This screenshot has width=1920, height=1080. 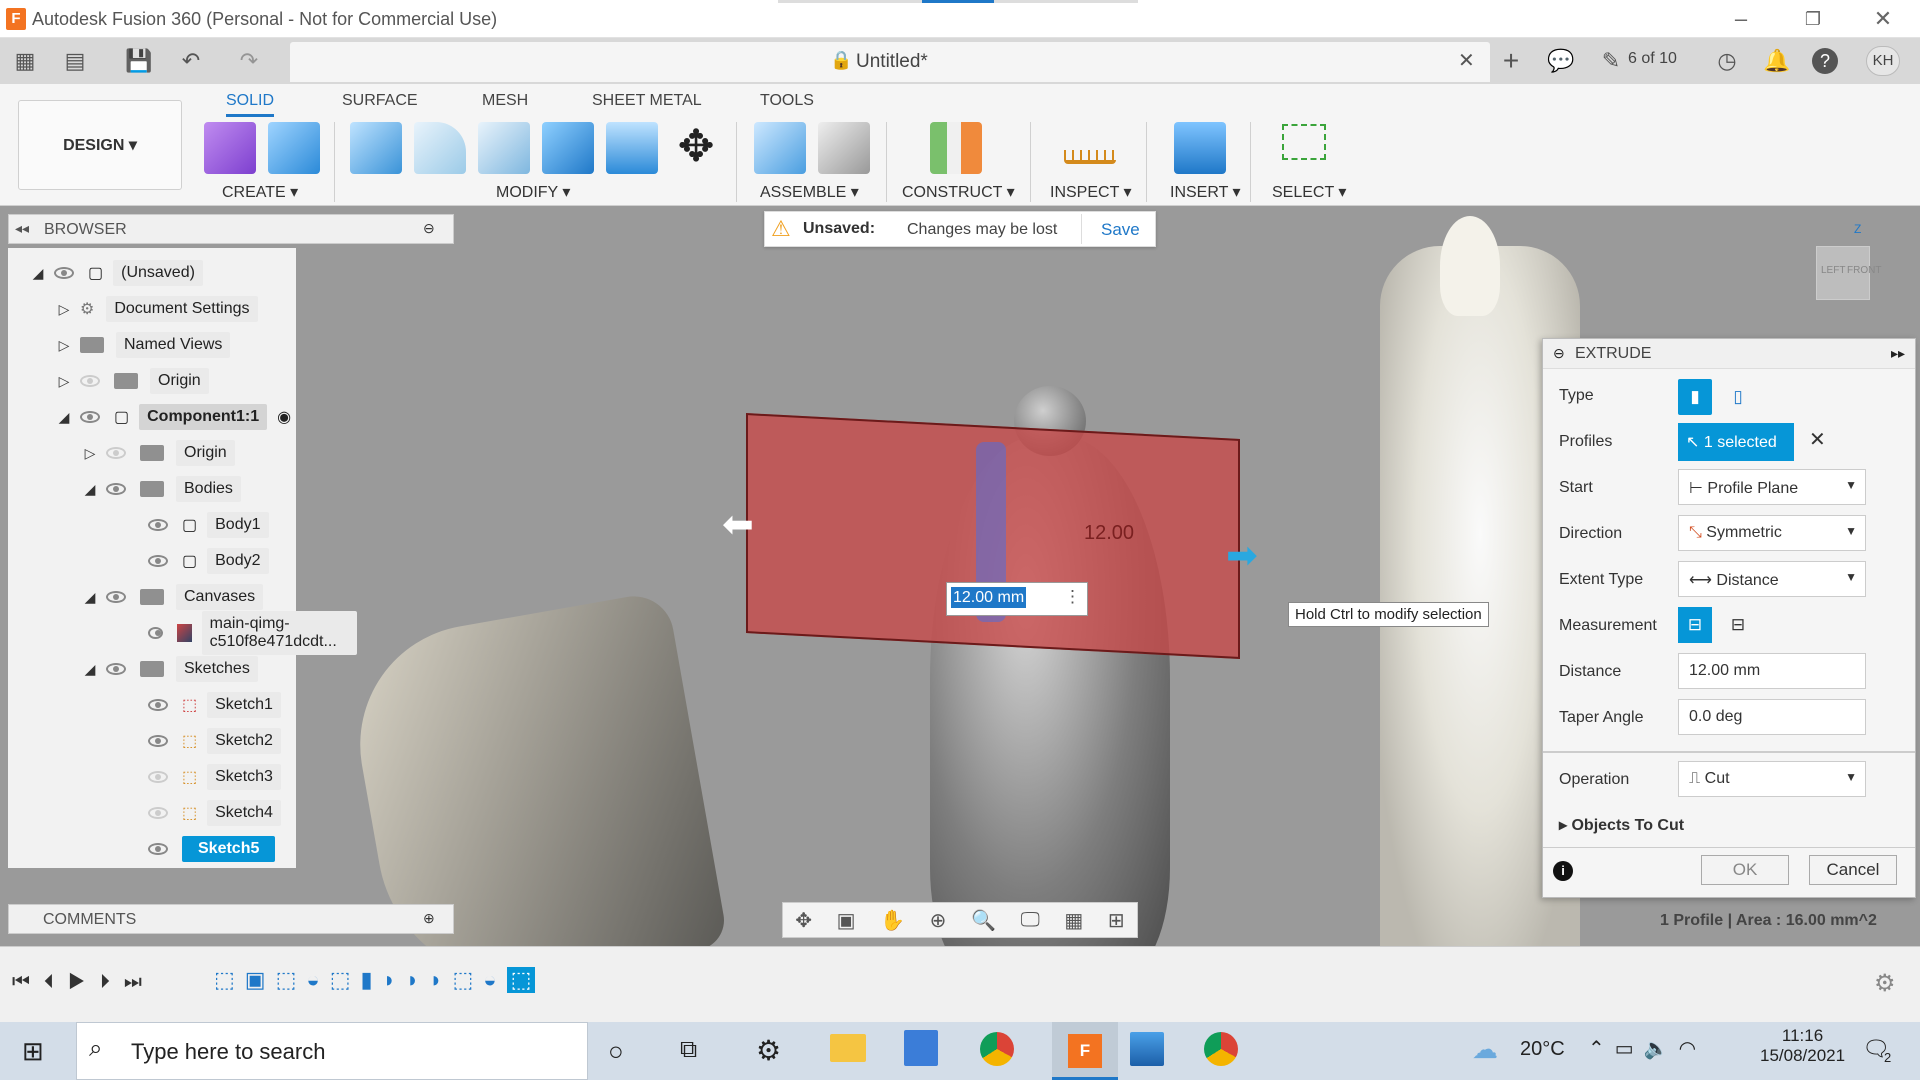 What do you see at coordinates (809, 192) in the screenshot?
I see `assemble-menu: ASSEMBLE ▾` at bounding box center [809, 192].